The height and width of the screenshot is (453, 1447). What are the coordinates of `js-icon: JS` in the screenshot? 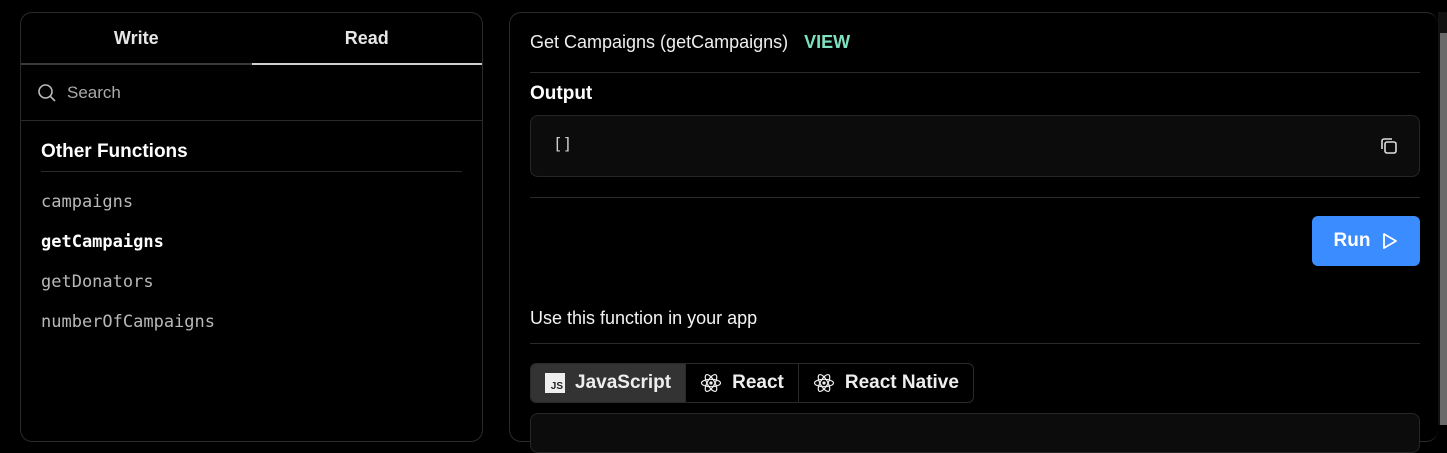 It's located at (555, 383).